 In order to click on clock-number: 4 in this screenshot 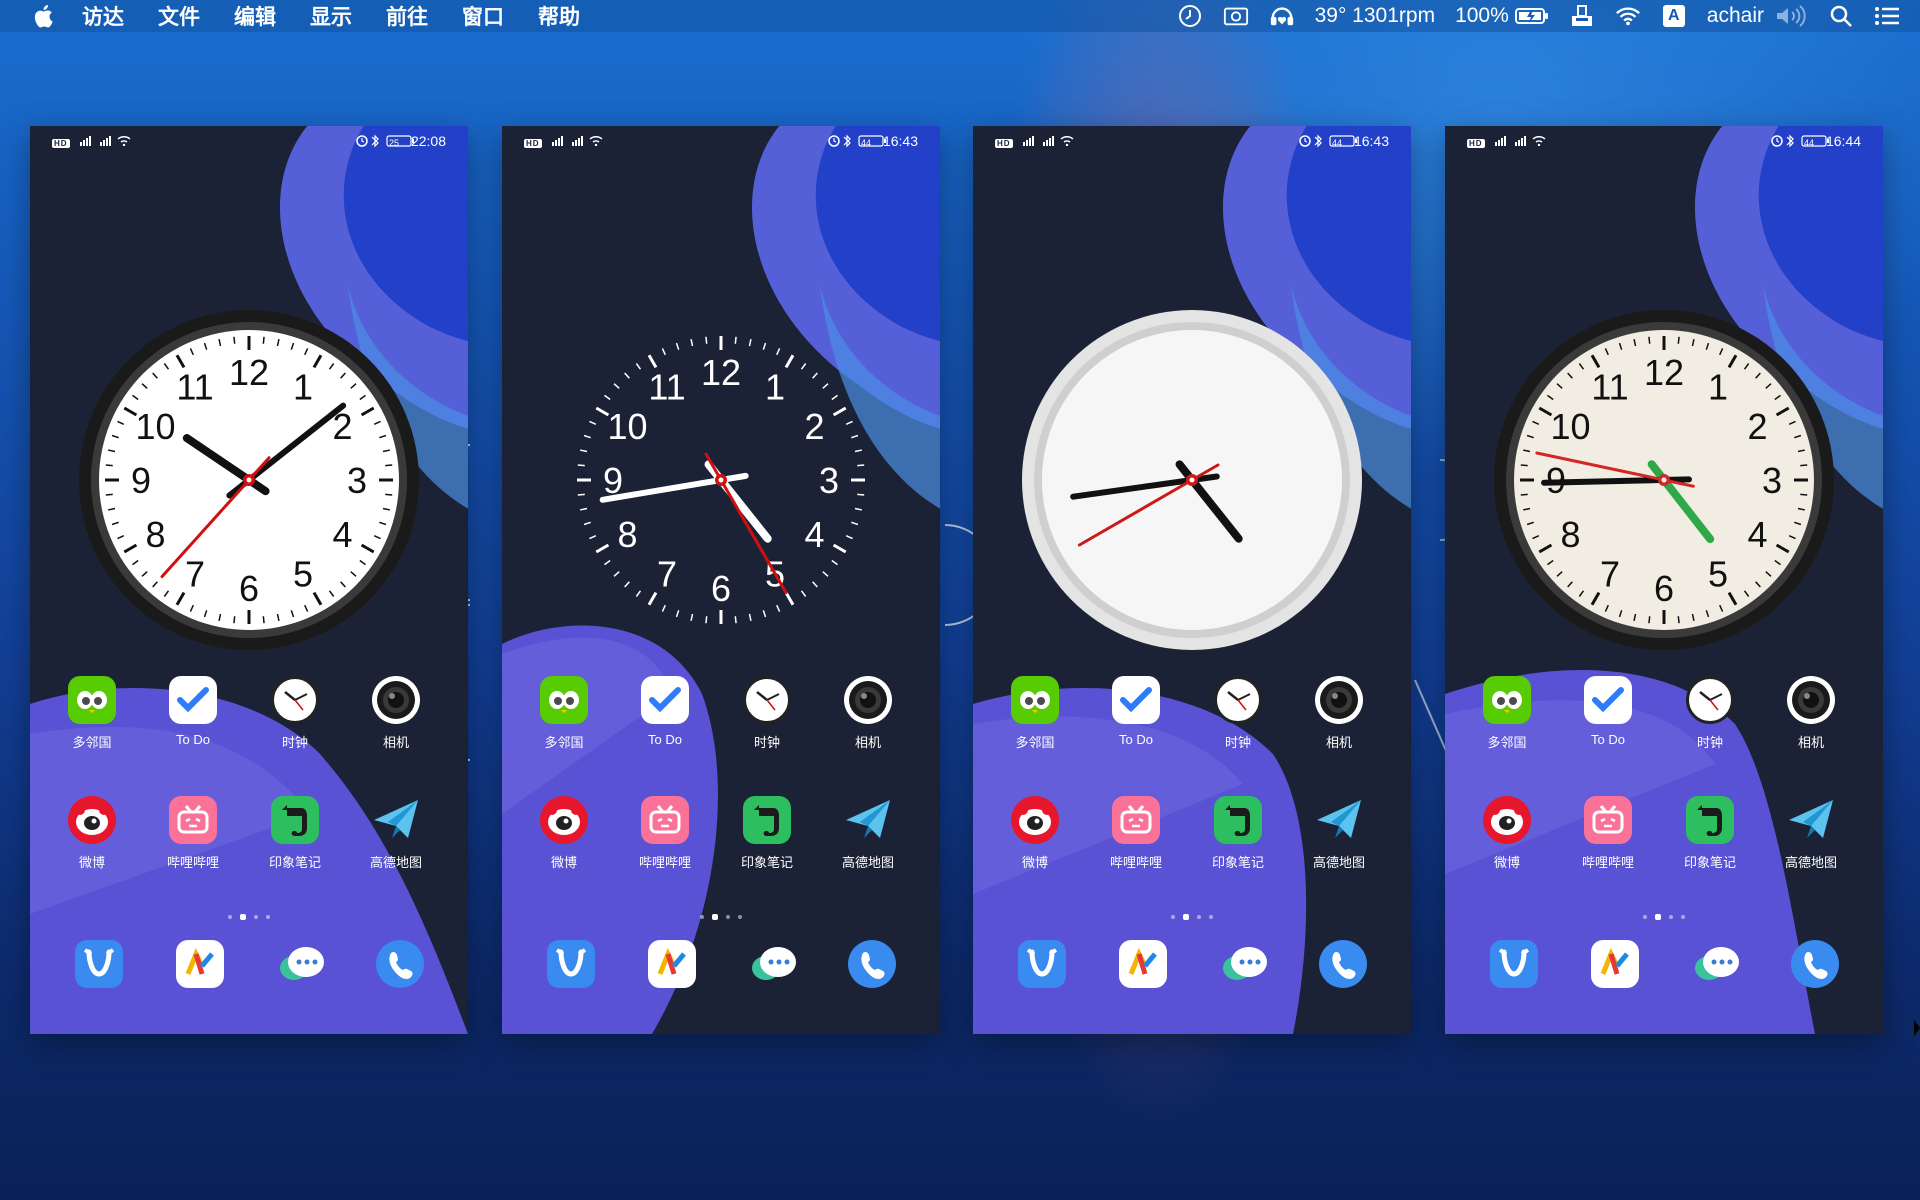, I will do `click(815, 534)`.